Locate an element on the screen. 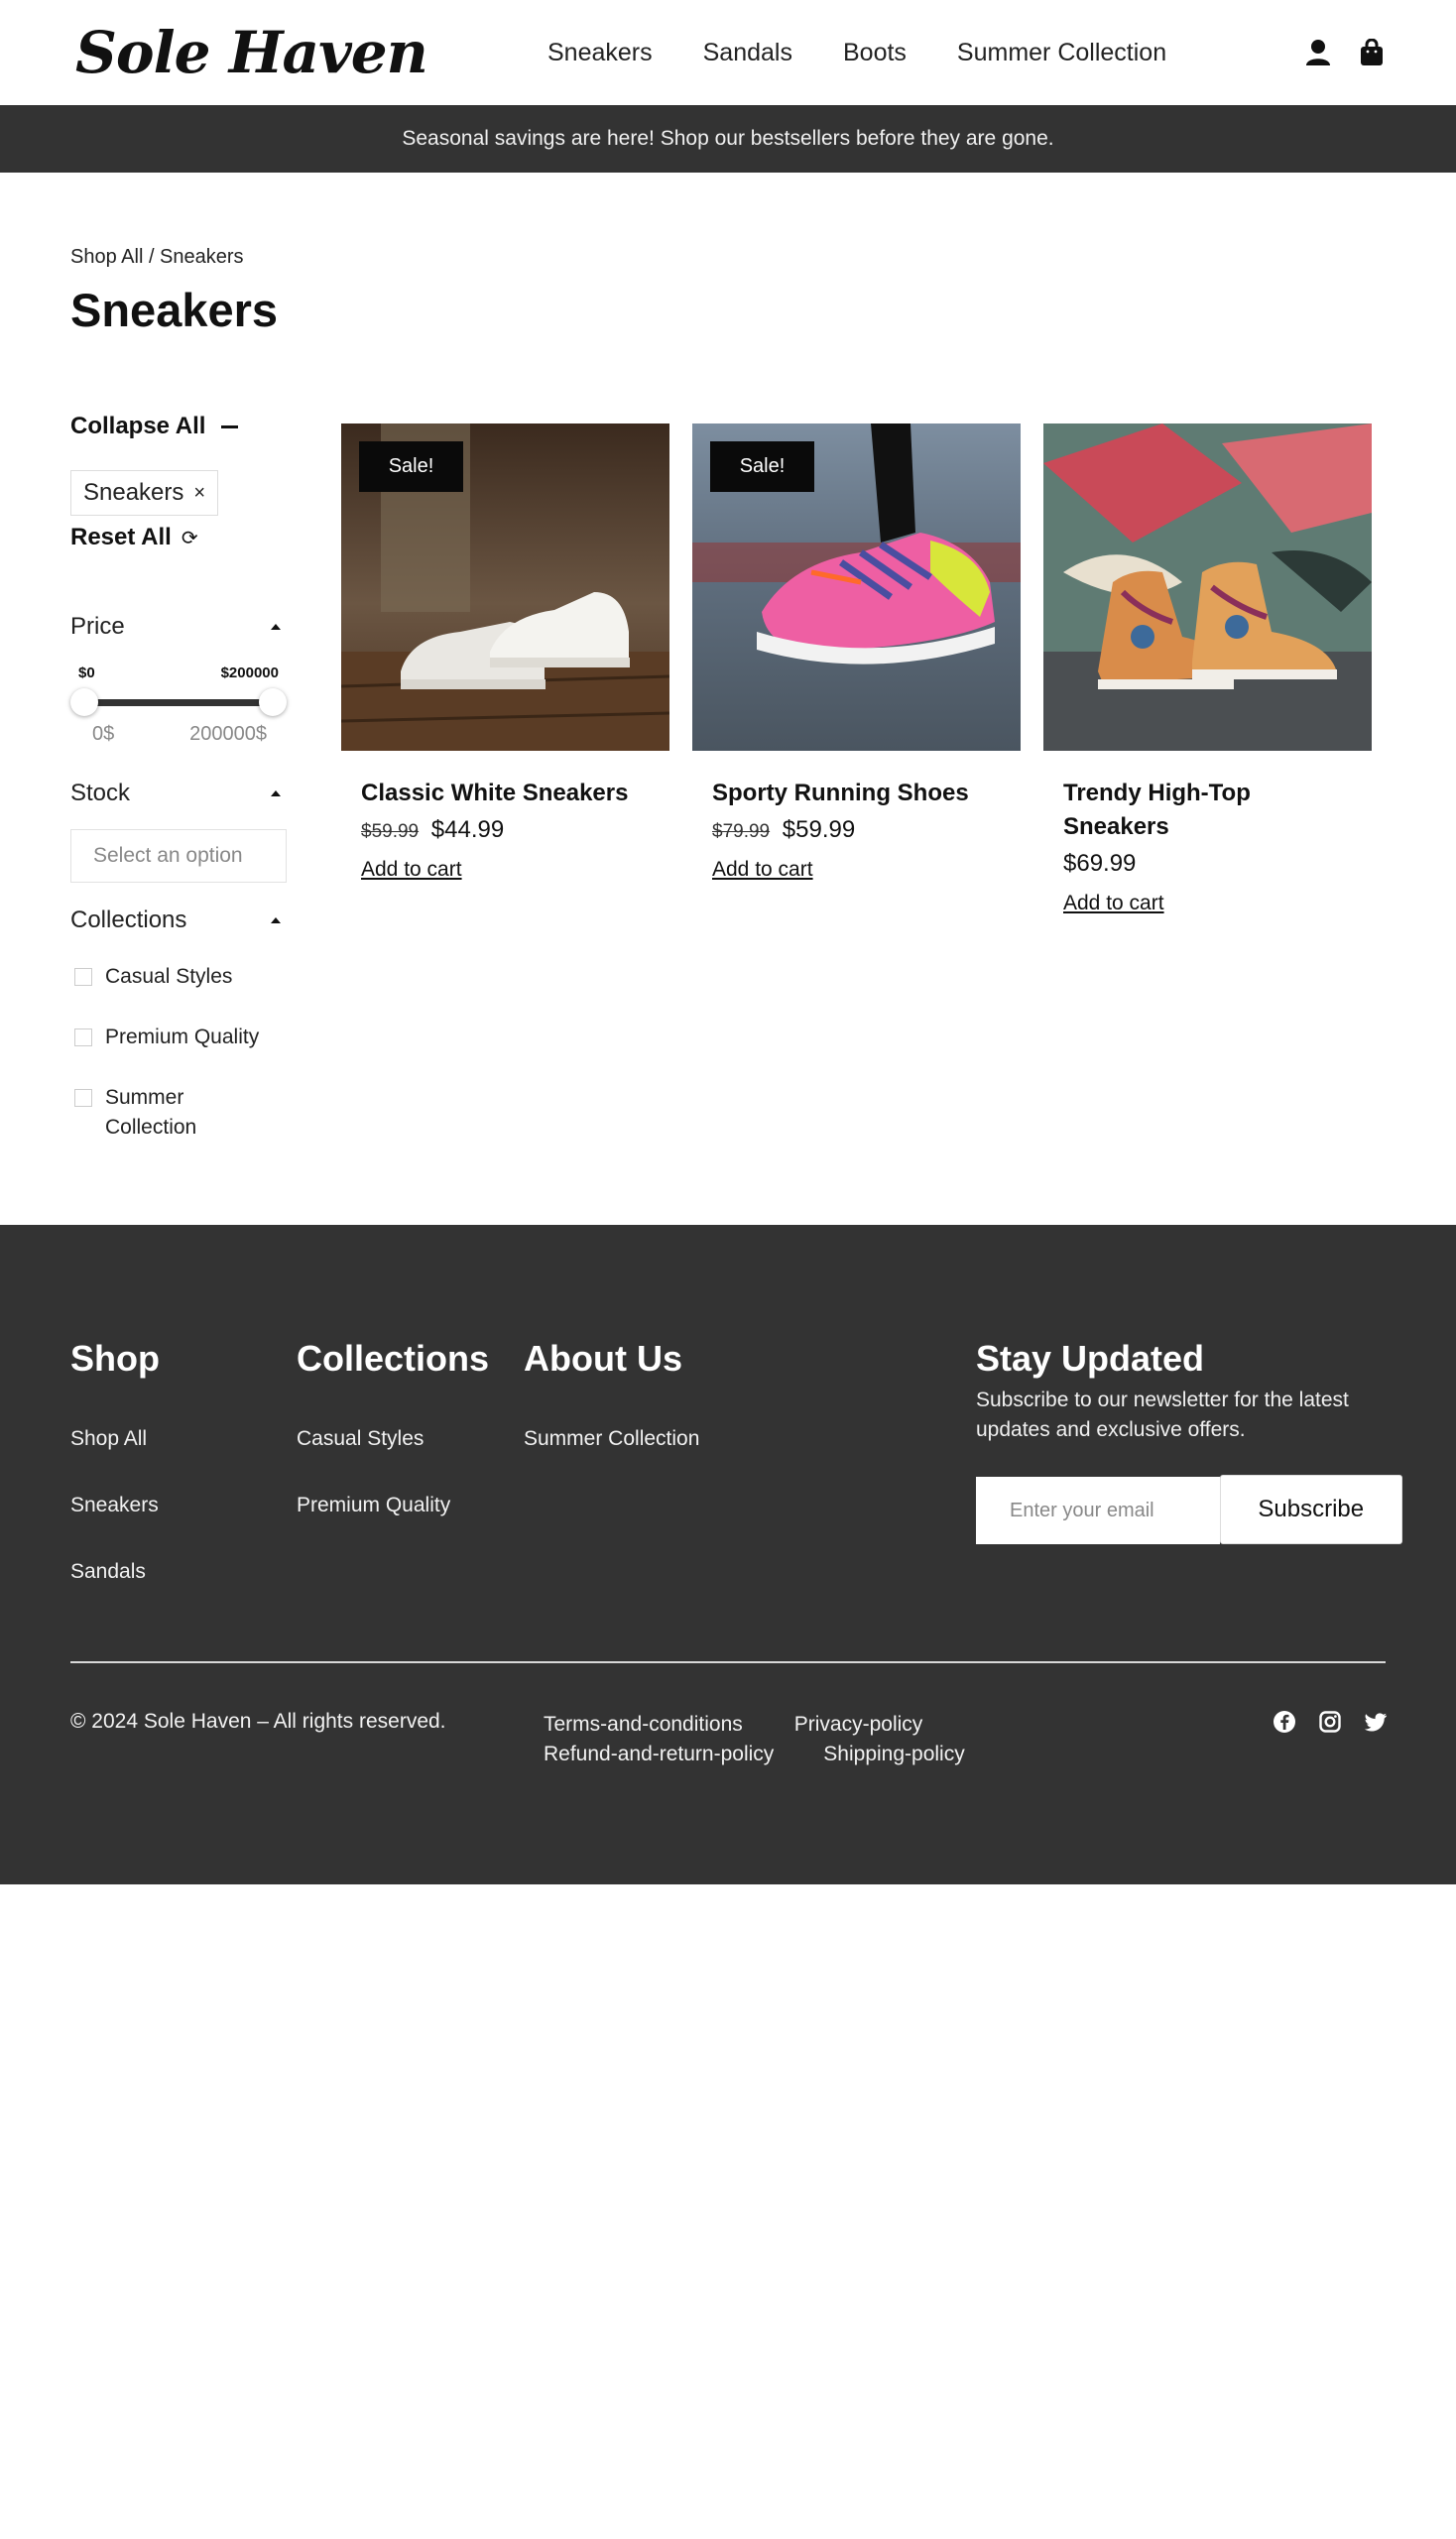 The height and width of the screenshot is (2539, 1456). collections-filter-toggle: Collections is located at coordinates (178, 921).